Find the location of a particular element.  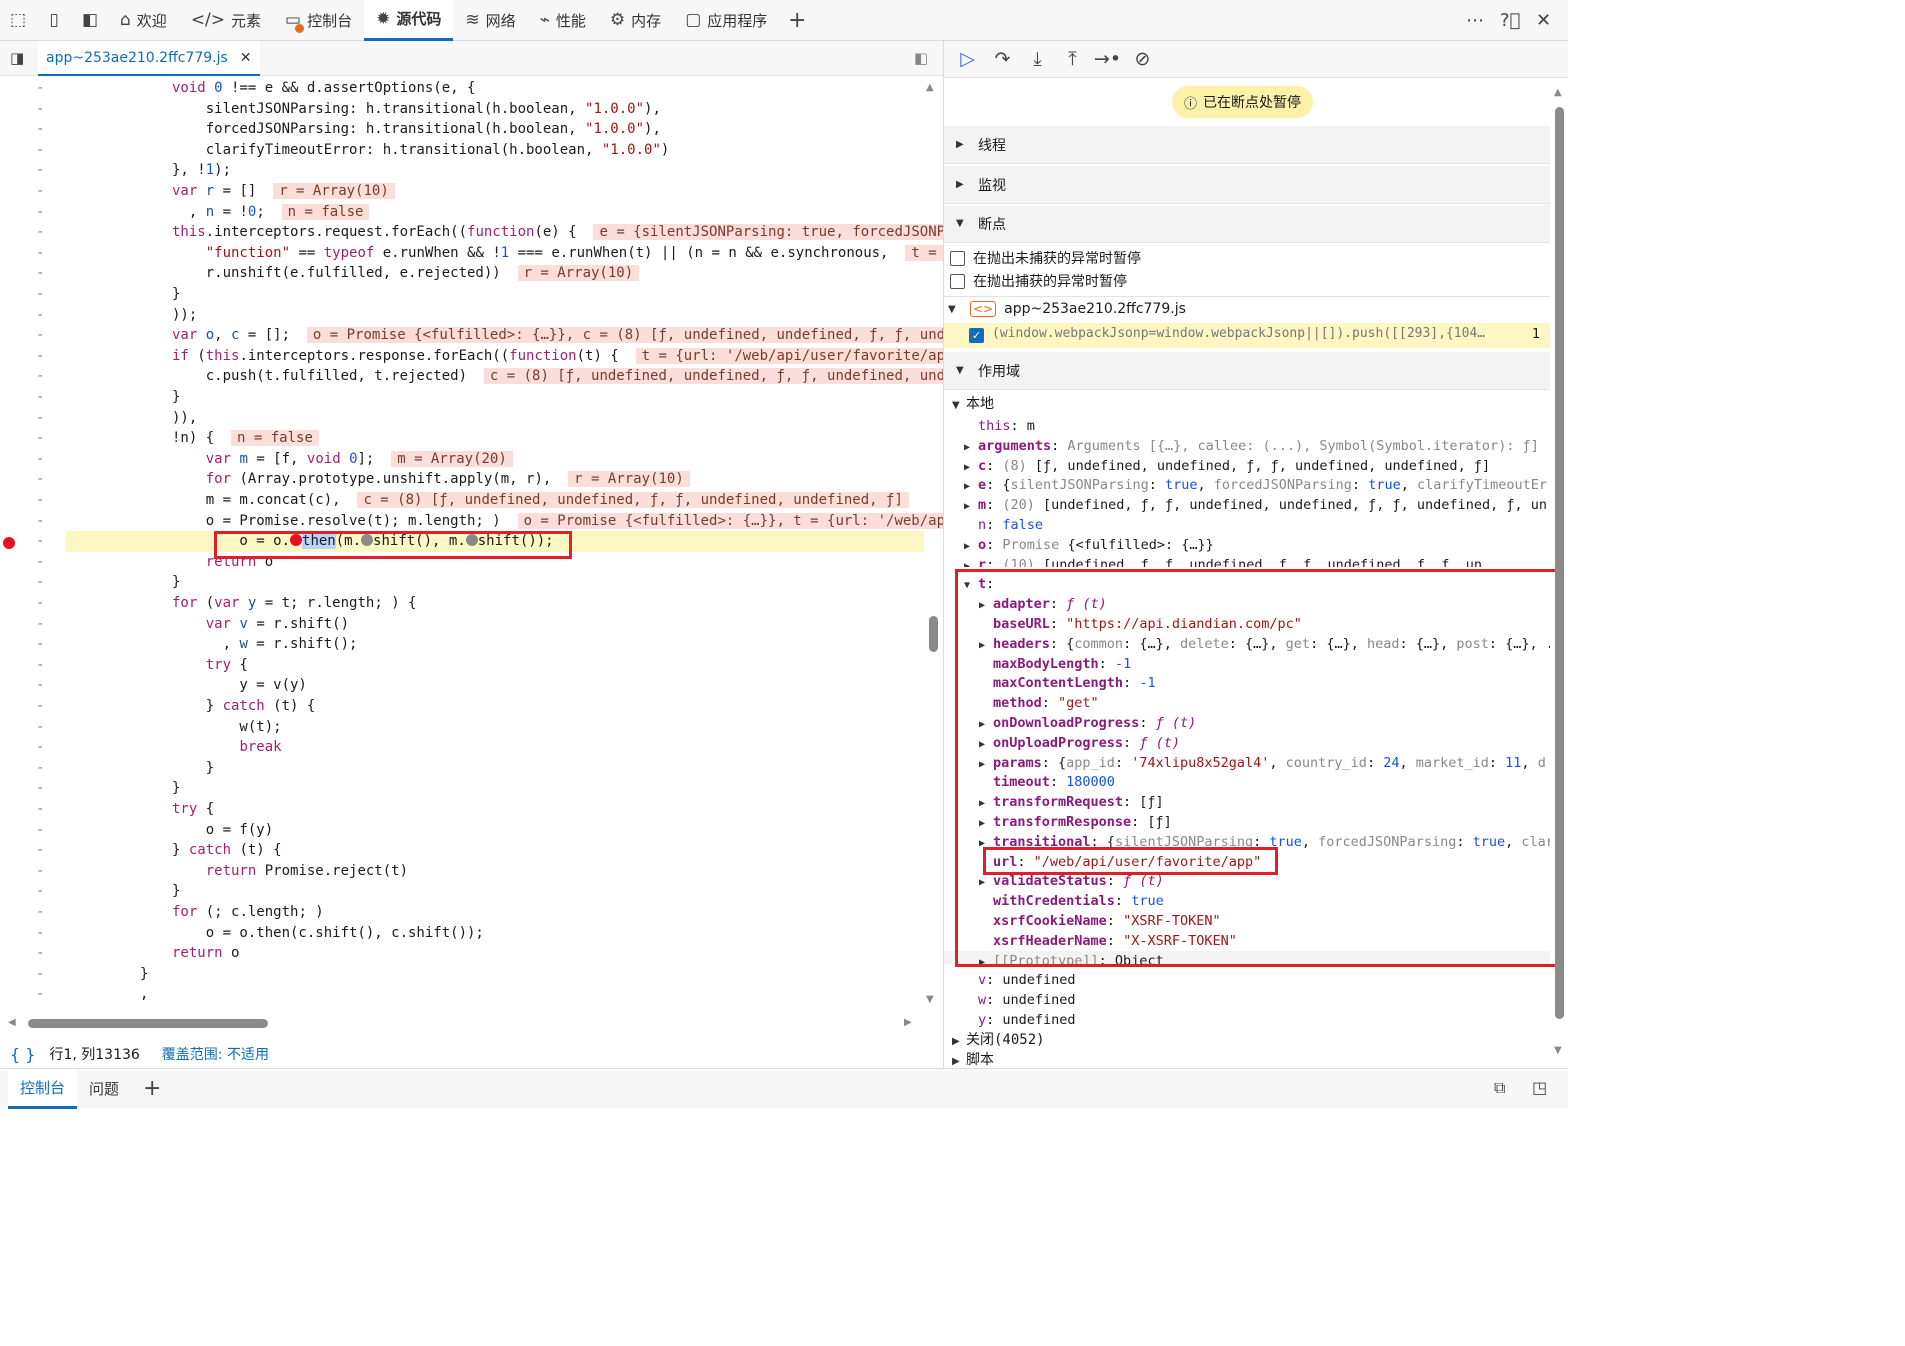

toggle-navigator-icon: ◨ is located at coordinates (17, 58).